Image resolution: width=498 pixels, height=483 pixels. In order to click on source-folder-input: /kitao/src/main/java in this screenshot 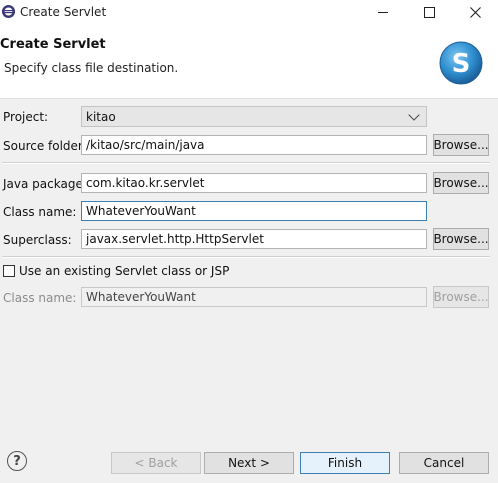, I will do `click(254, 145)`.